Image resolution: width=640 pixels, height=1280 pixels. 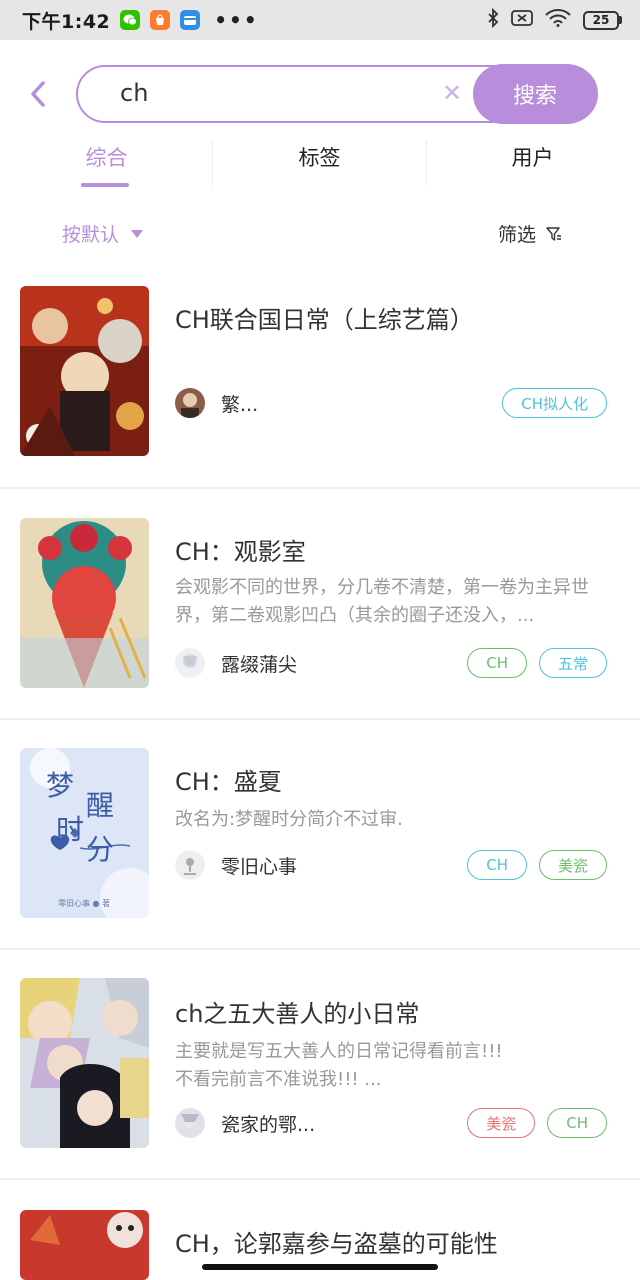 I want to click on filter-button: 筛选, so click(x=530, y=233).